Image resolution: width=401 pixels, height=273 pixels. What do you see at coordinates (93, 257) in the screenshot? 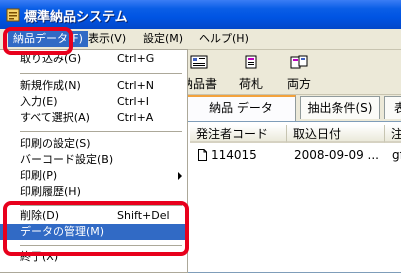
I see `menu-item-exit: 終了(X)` at bounding box center [93, 257].